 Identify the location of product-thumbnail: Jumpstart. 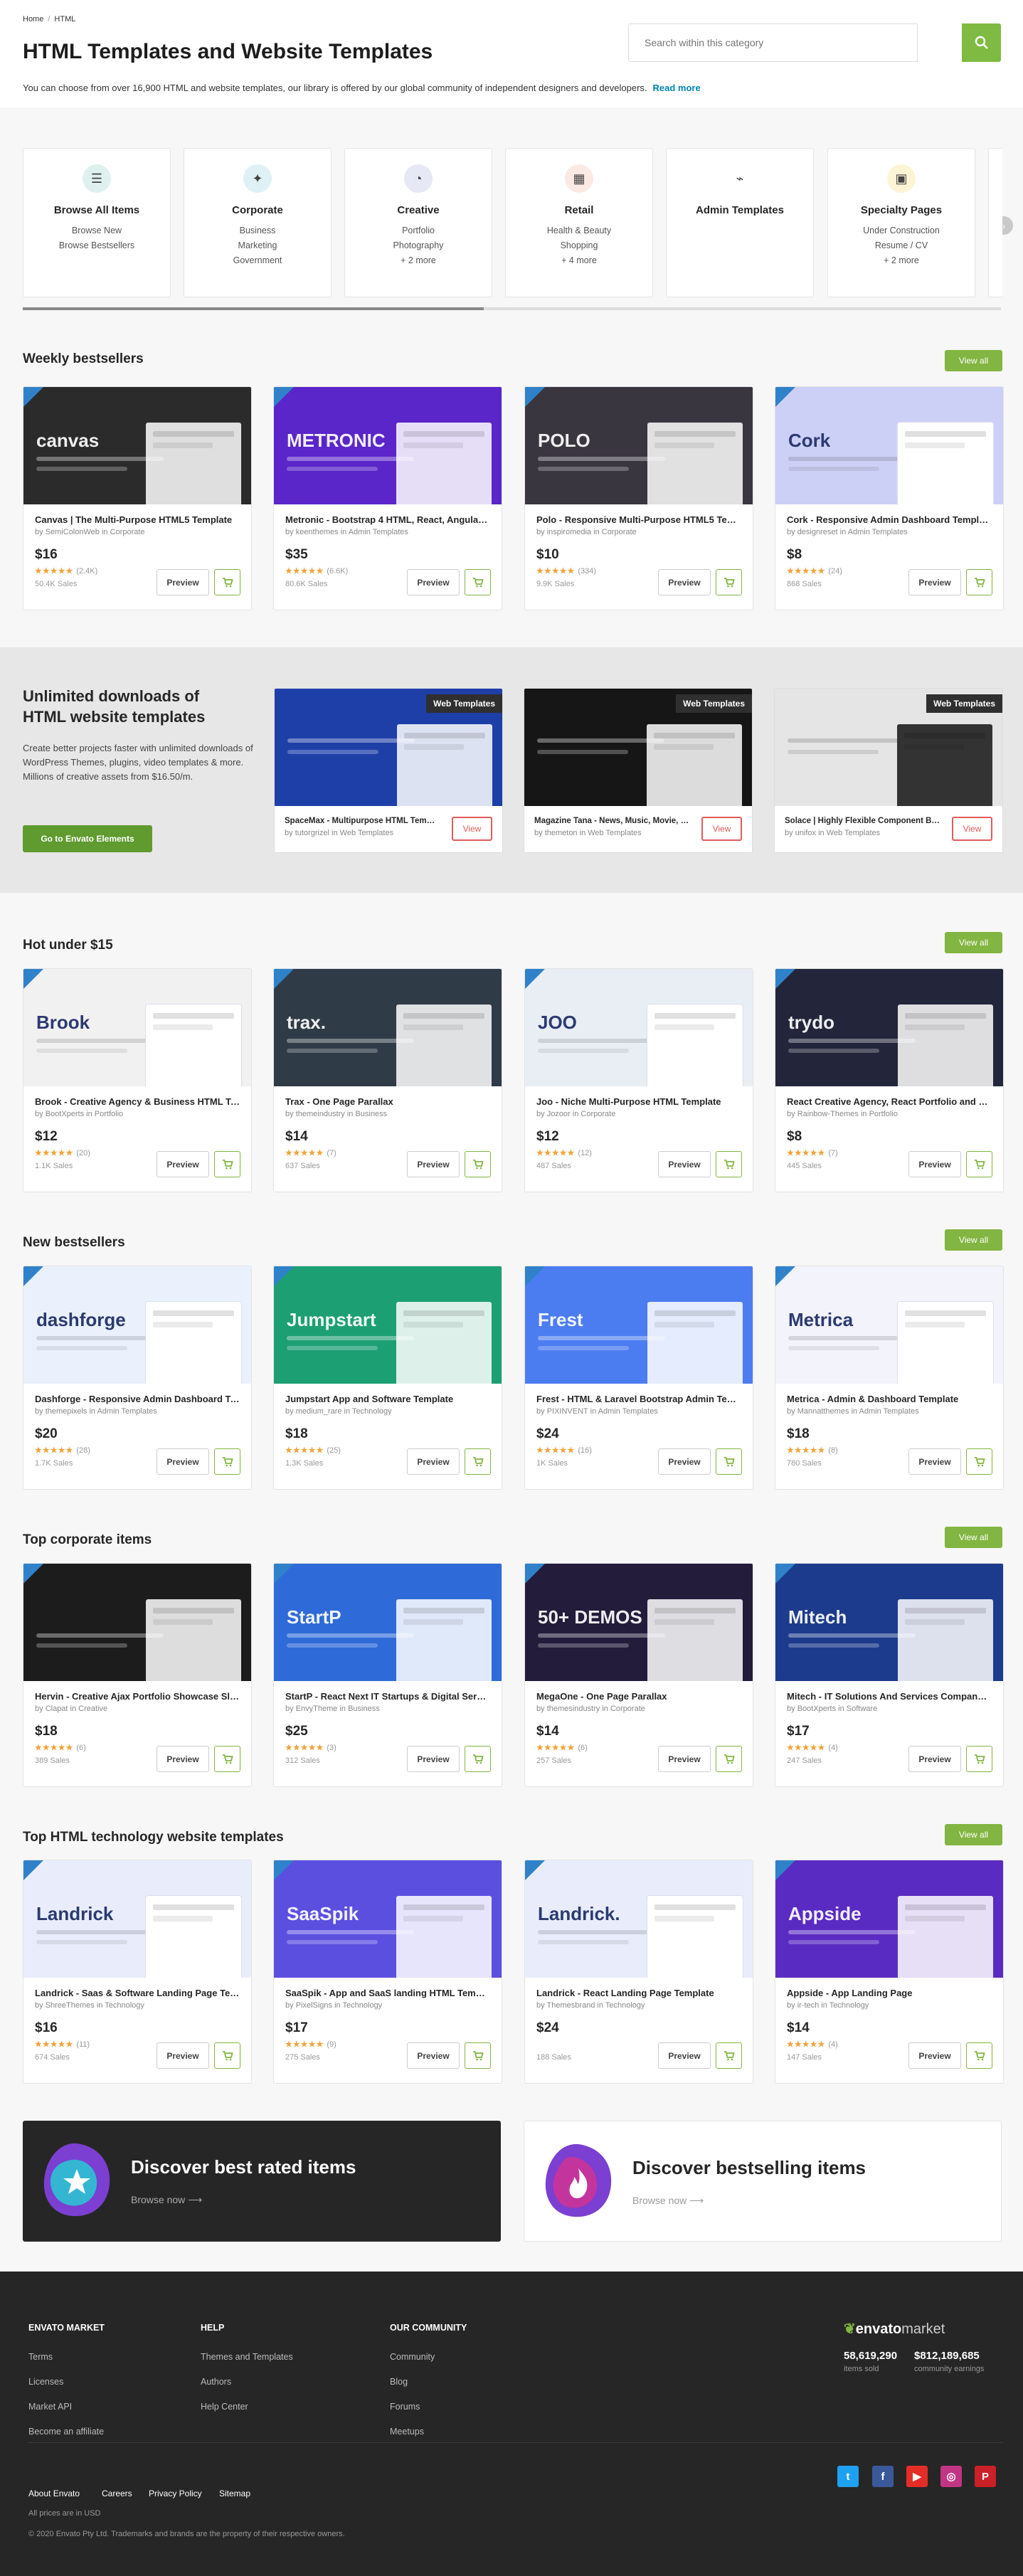
(388, 1325).